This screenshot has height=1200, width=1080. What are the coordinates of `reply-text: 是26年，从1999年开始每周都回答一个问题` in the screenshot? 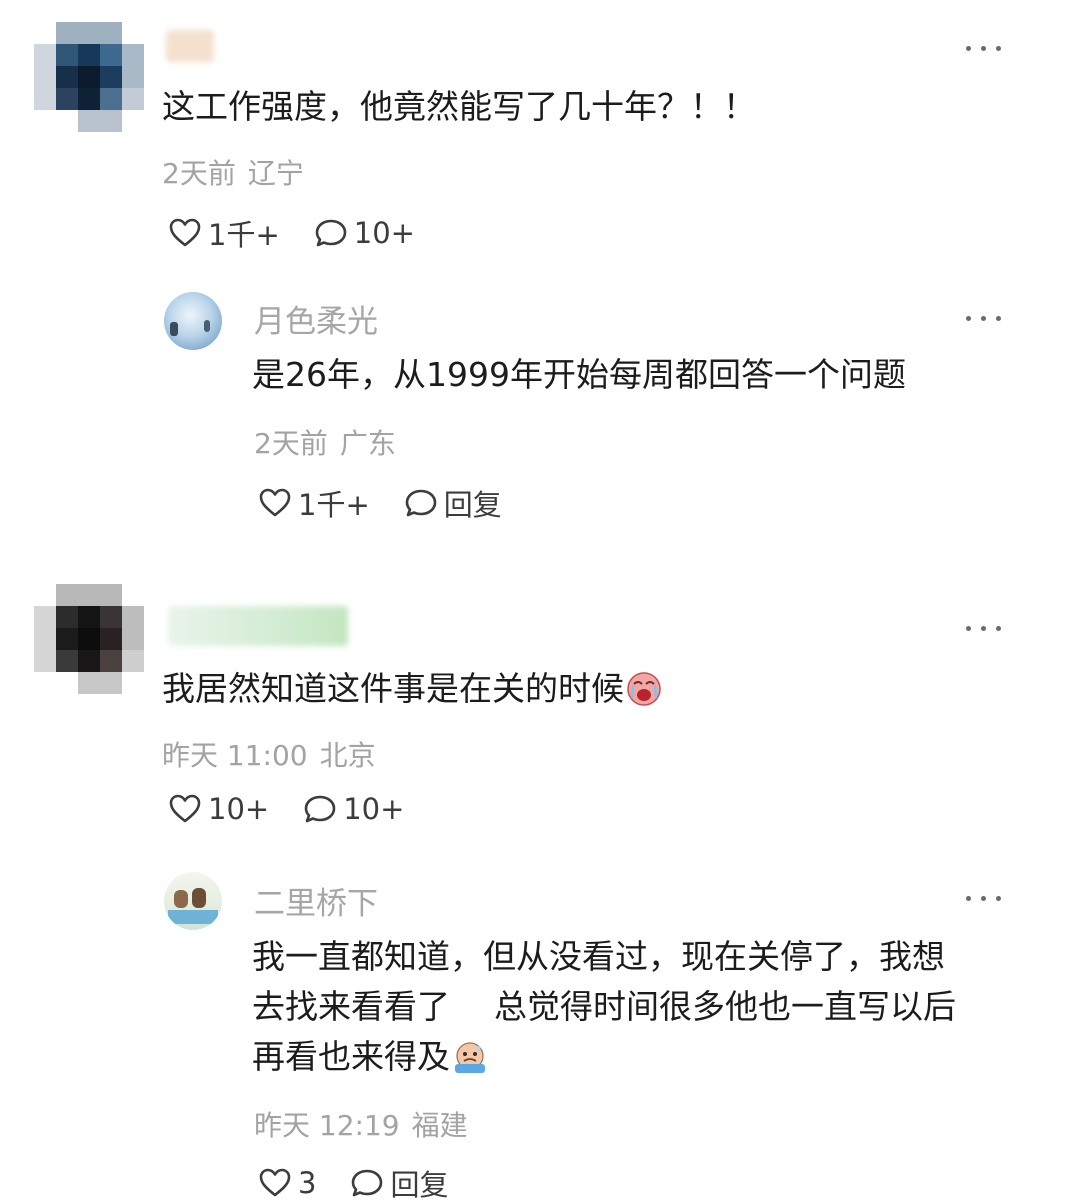 It's located at (579, 374).